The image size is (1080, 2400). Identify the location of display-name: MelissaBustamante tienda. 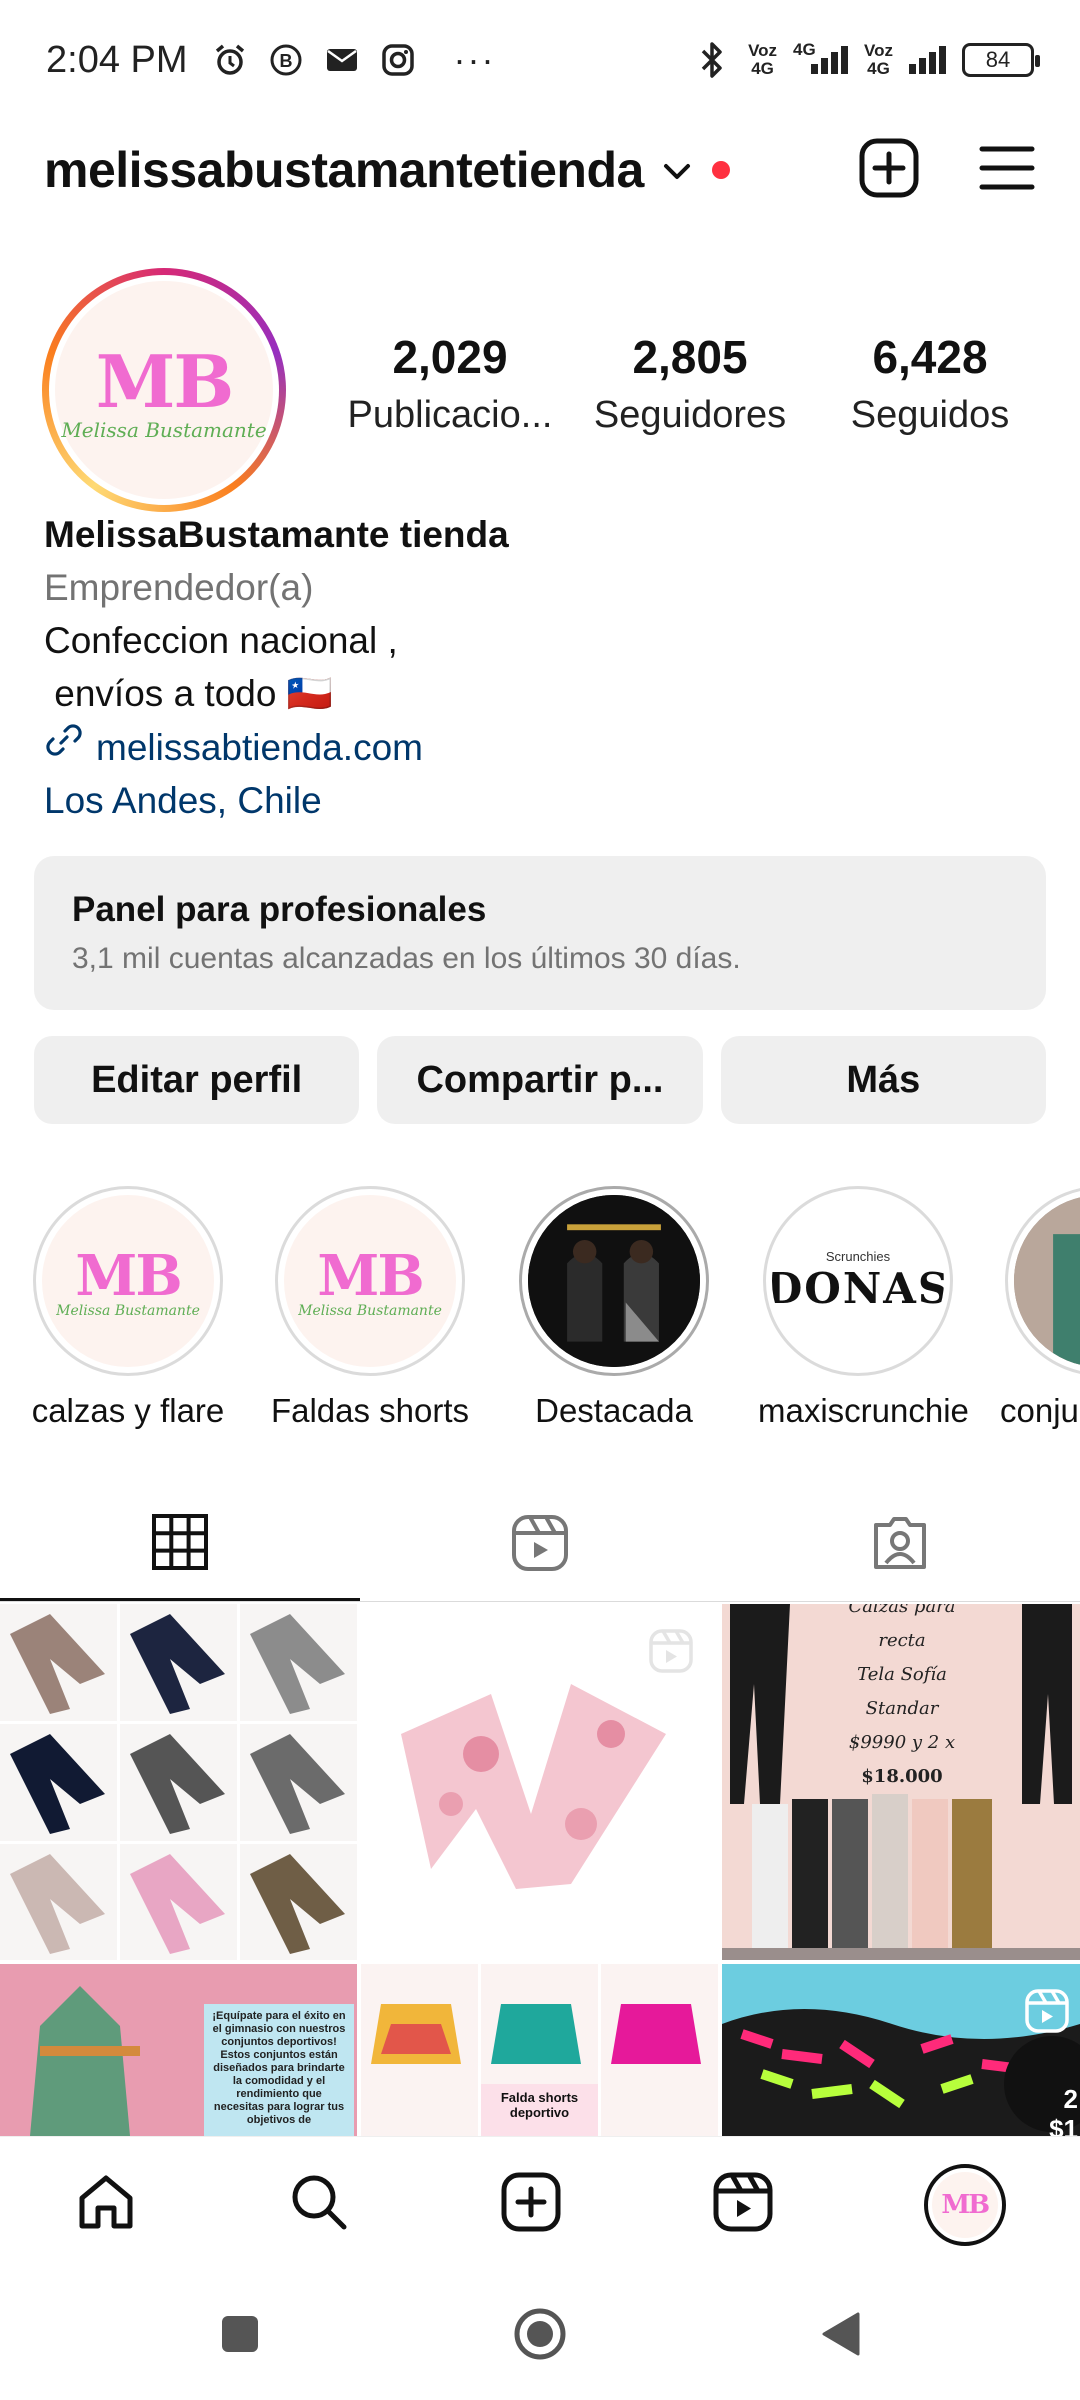
(276, 534).